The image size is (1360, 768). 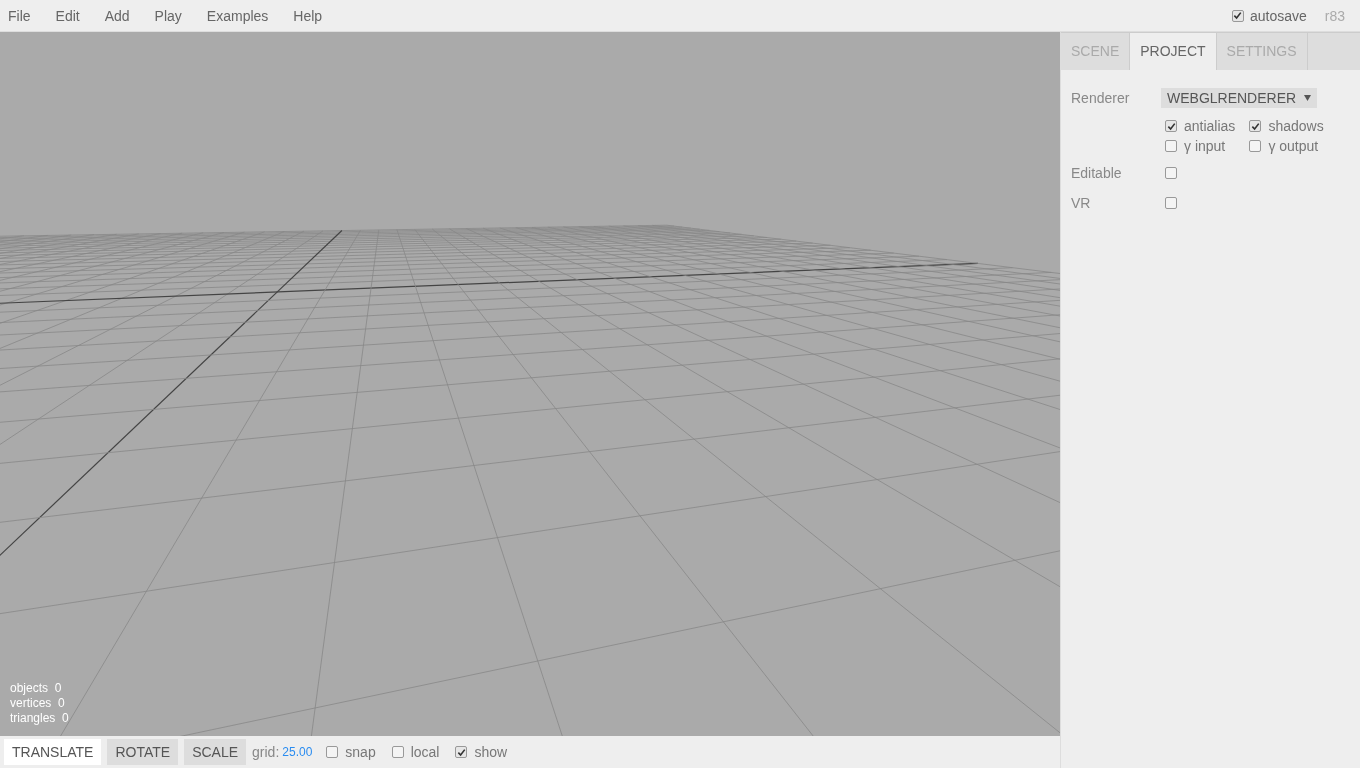 I want to click on info-text: vertices 0, so click(x=38, y=703).